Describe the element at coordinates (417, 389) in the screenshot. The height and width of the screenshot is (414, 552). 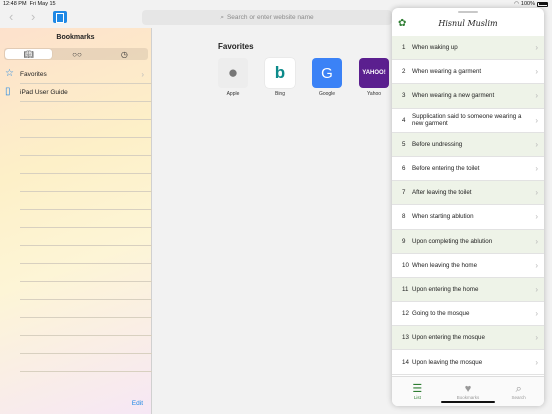
I see `list-icon: ☰` at that location.